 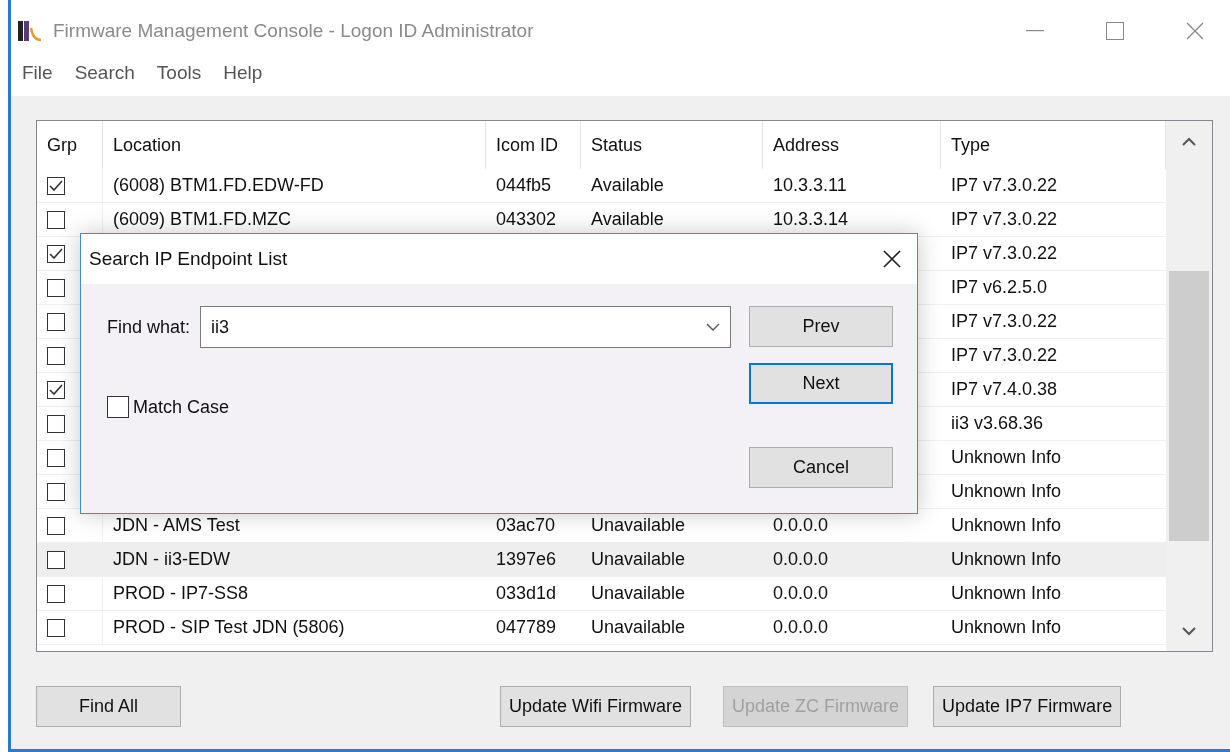 I want to click on list-row: (6008) BTM1.FD.EDW-FD 044fb5 Available 10.3.3.11 IP7 v7.3.0.22, so click(x=601, y=186).